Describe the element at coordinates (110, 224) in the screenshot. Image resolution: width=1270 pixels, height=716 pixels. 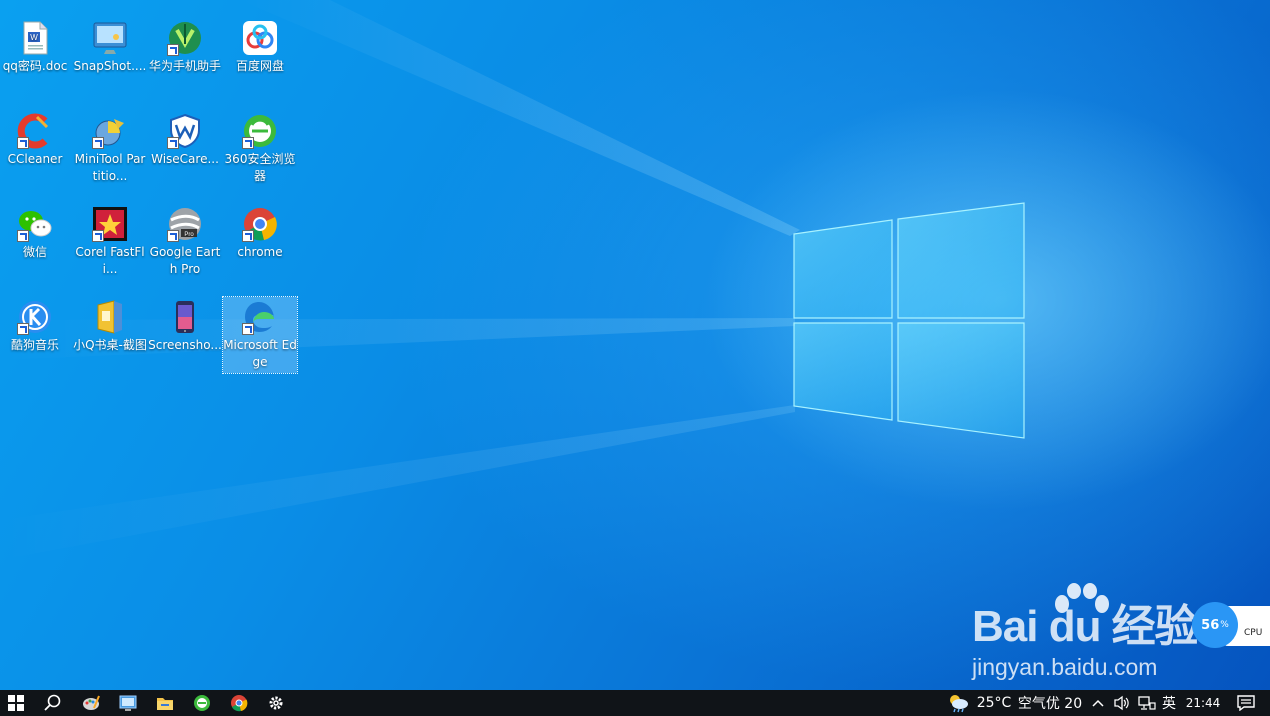
I see `corel-fastflick-icon` at that location.